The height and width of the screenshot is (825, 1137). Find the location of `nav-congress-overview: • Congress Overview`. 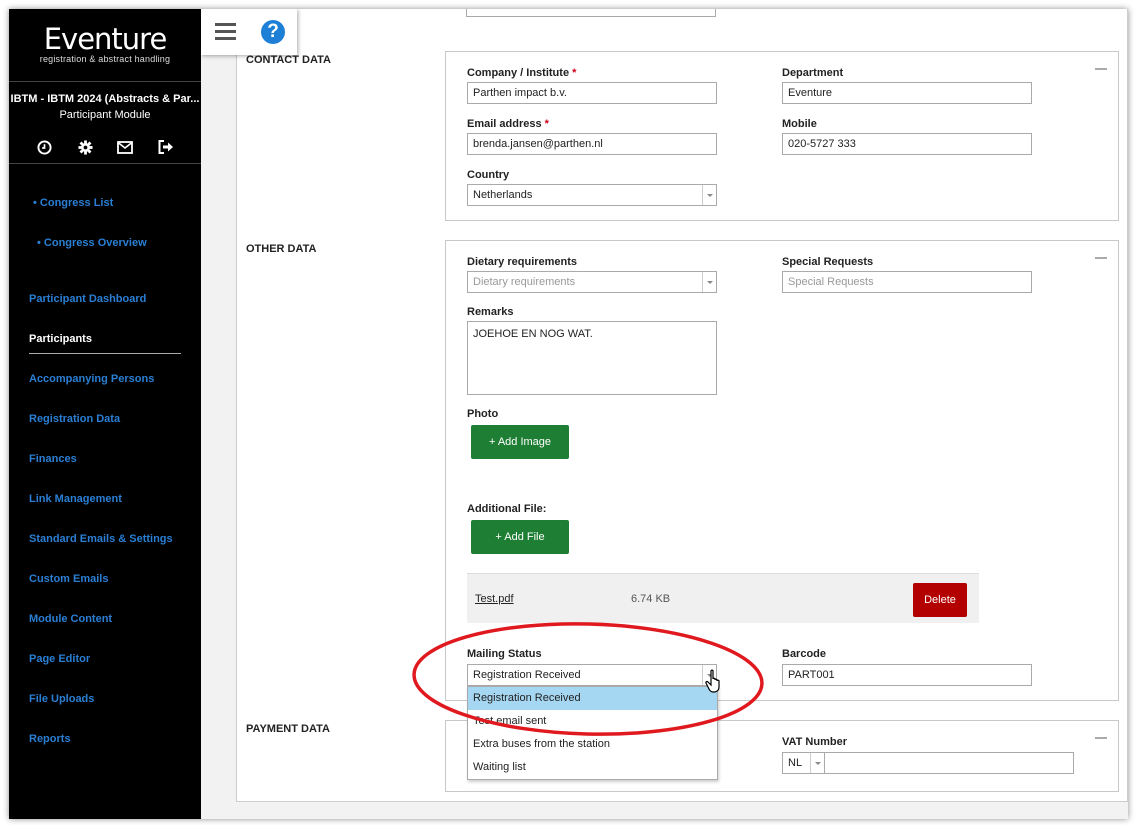

nav-congress-overview: • Congress Overview is located at coordinates (92, 243).